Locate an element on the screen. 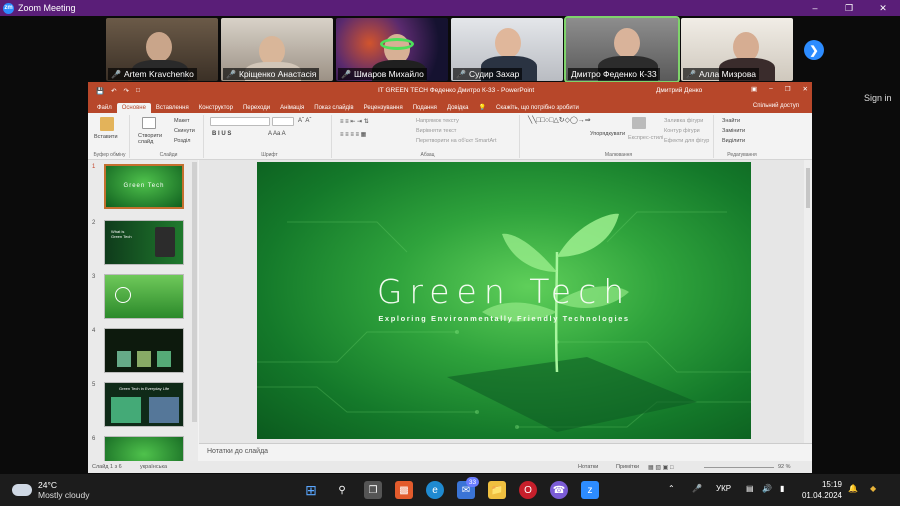 The width and height of the screenshot is (900, 506). save-icon: 💾 is located at coordinates (100, 91).